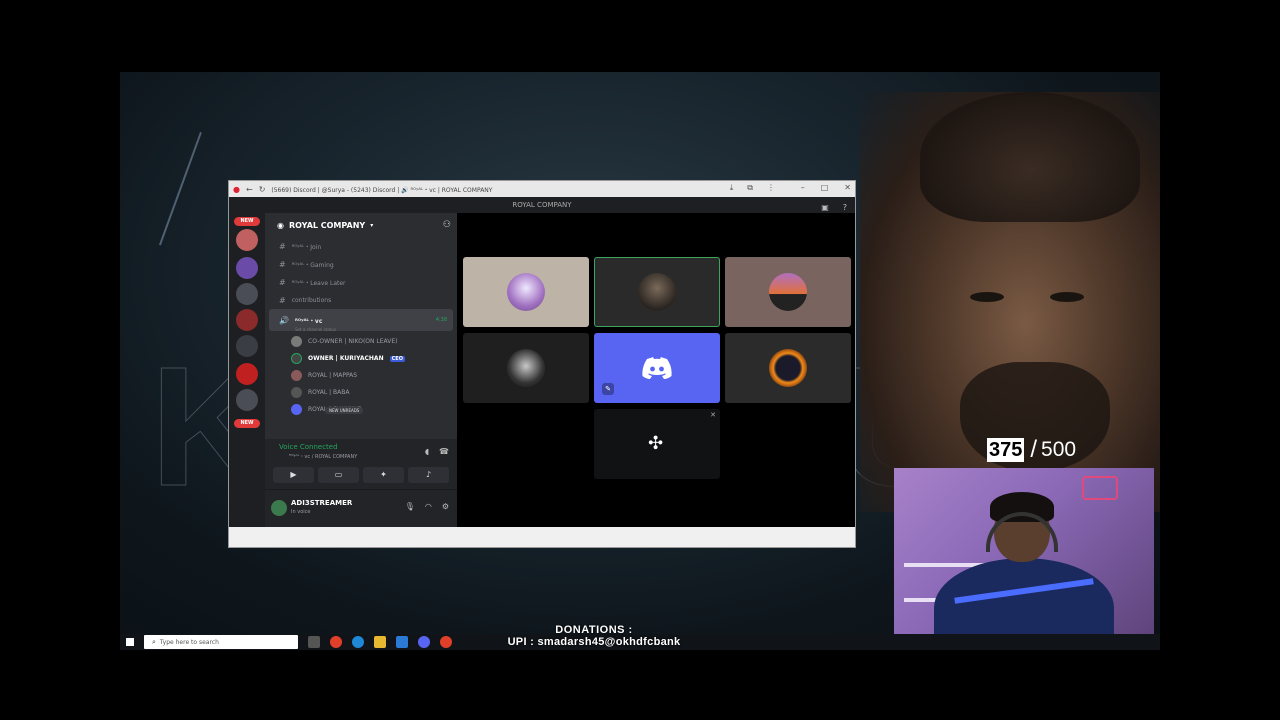 The width and height of the screenshot is (1280, 720). I want to click on username: ADI3STREAMER, so click(321, 503).